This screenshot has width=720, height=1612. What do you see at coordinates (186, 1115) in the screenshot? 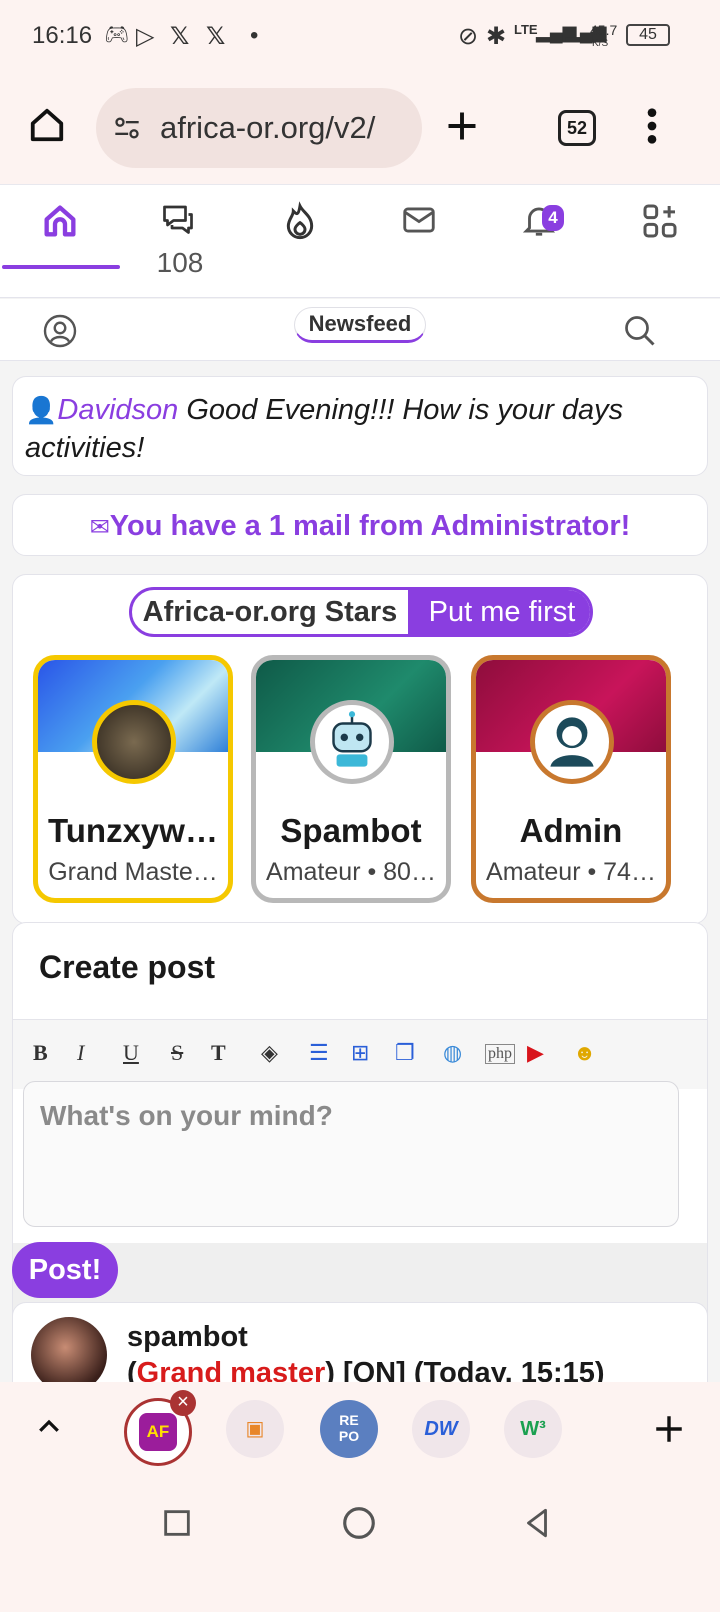
I see `post-placeholder: What's on your mind?` at bounding box center [186, 1115].